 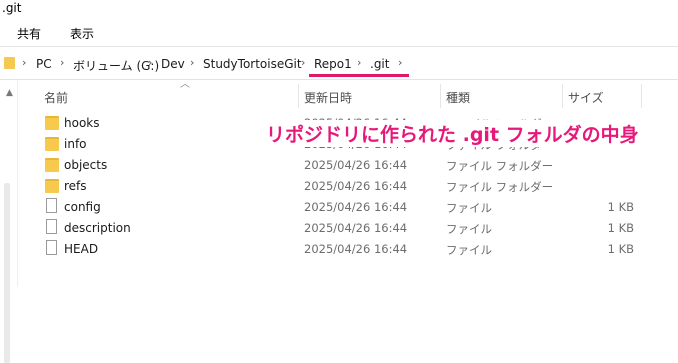 What do you see at coordinates (339, 46) in the screenshot?
I see `ribbon-divider` at bounding box center [339, 46].